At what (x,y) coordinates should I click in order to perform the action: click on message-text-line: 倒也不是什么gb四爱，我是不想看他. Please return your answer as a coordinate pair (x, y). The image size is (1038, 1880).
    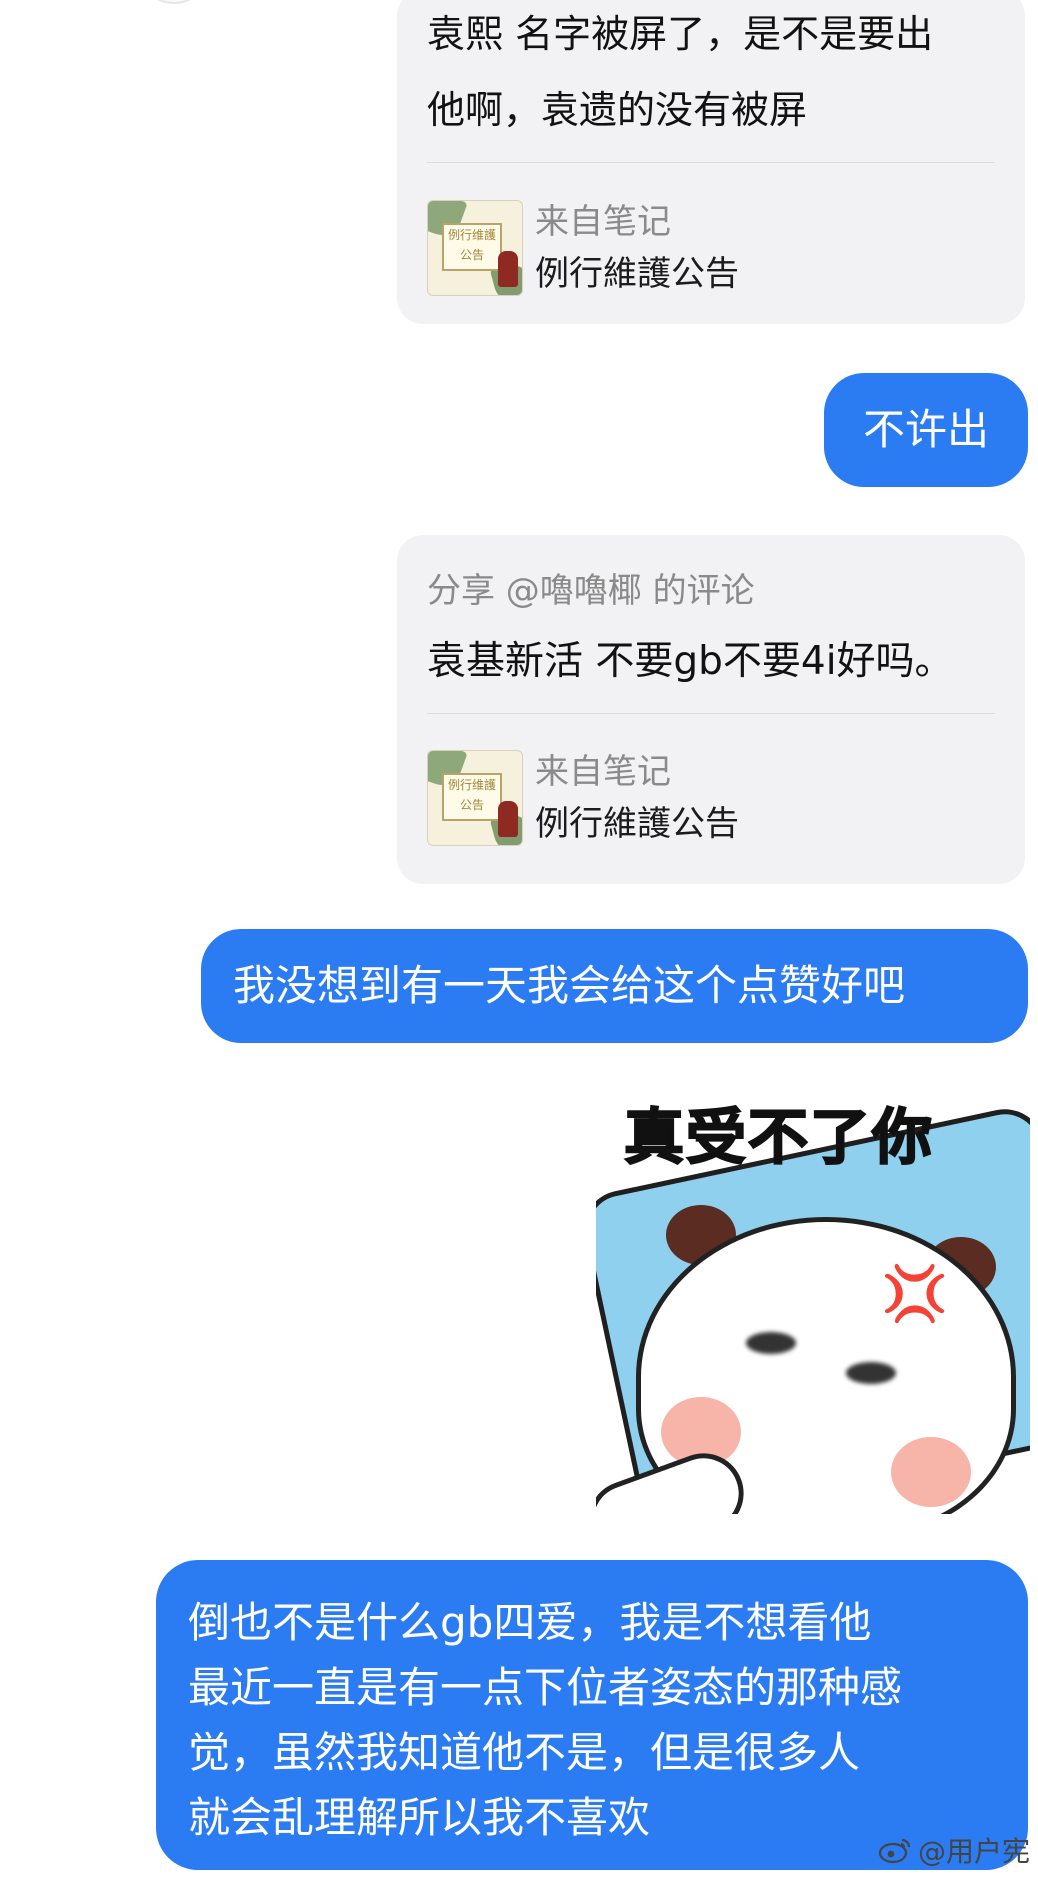
    Looking at the image, I should click on (530, 1622).